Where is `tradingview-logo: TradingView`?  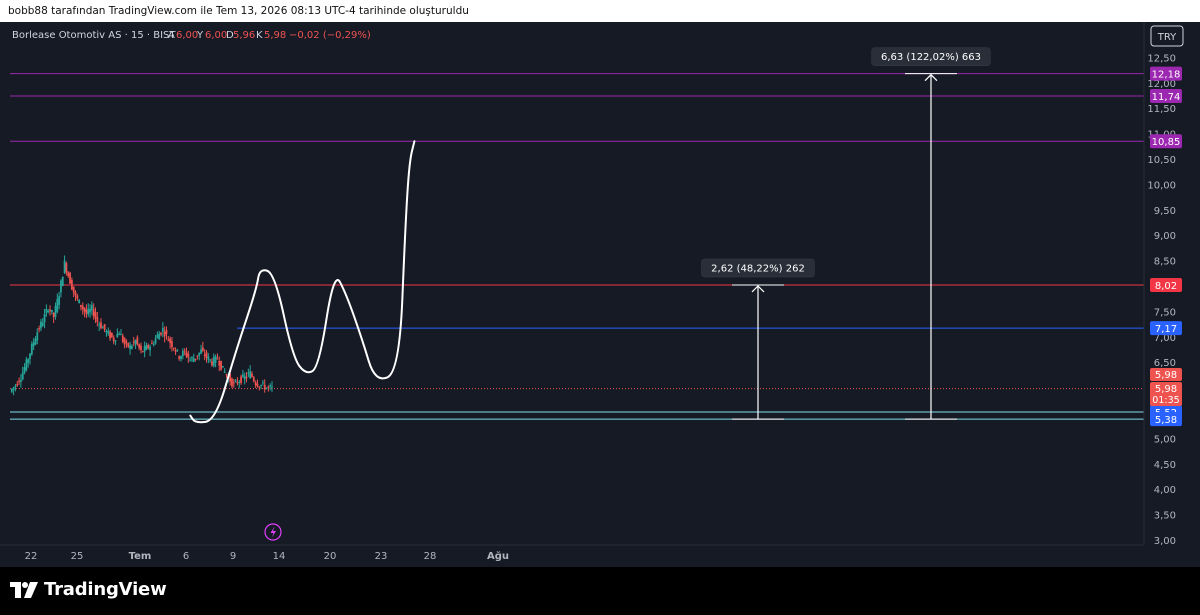 tradingview-logo: TradingView is located at coordinates (88, 589).